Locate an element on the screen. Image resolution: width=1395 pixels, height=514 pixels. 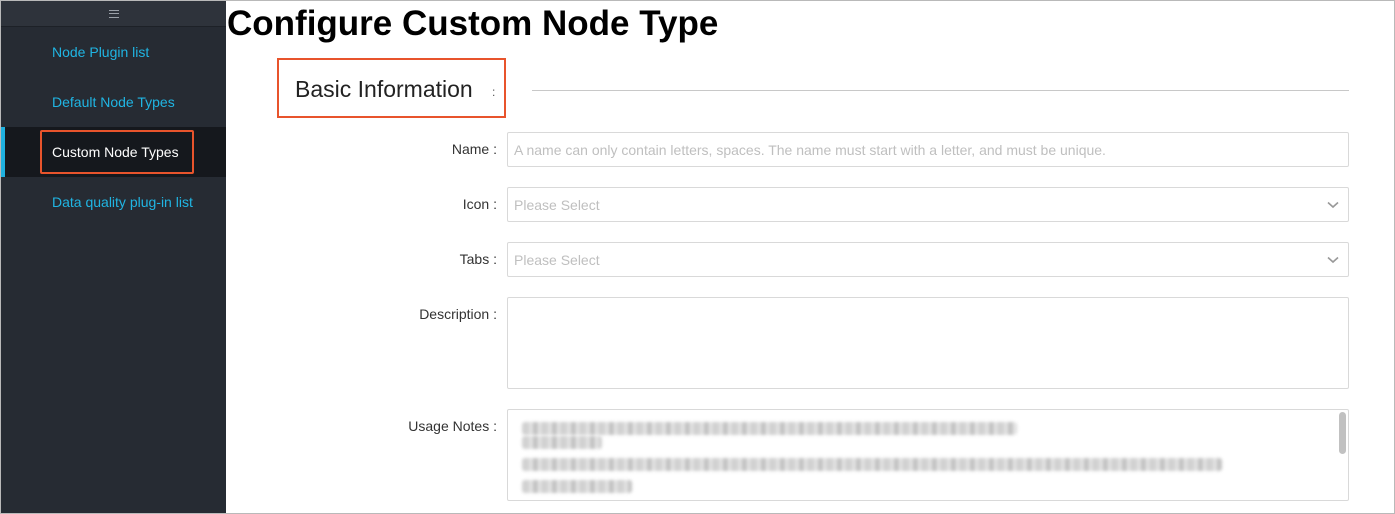
icon-label: Icon : is located at coordinates (479, 204).